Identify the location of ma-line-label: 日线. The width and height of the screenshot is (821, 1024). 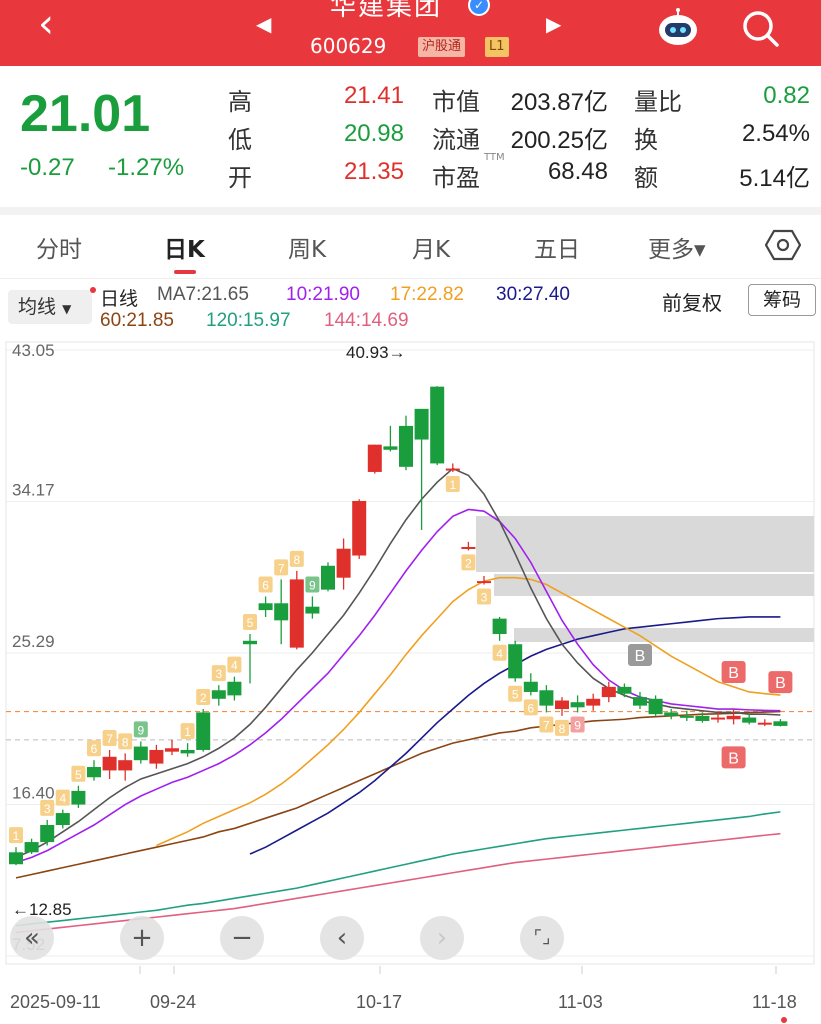
(119, 299).